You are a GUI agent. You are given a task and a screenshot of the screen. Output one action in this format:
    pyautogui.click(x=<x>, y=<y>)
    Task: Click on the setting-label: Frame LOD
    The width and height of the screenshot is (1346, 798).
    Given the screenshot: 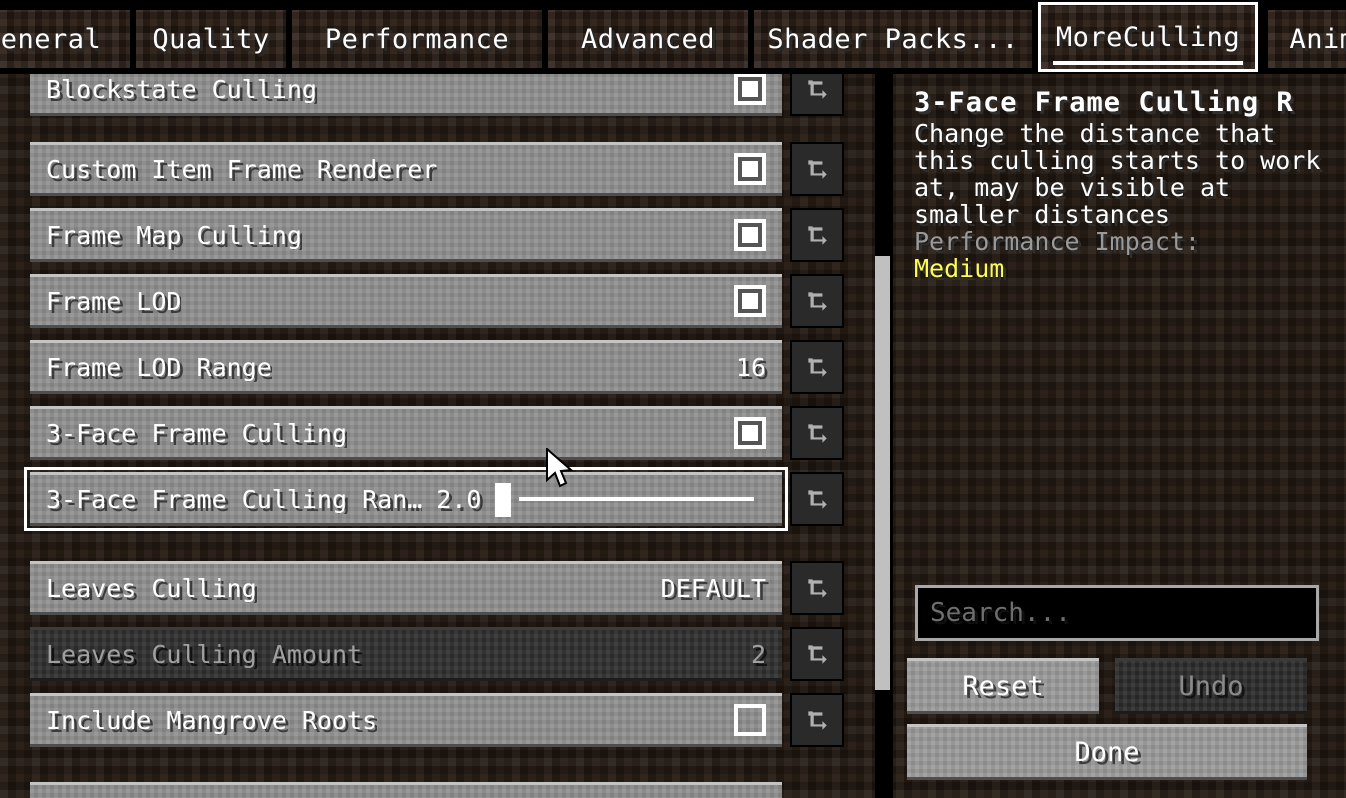 What is the action you would take?
    pyautogui.click(x=114, y=301)
    